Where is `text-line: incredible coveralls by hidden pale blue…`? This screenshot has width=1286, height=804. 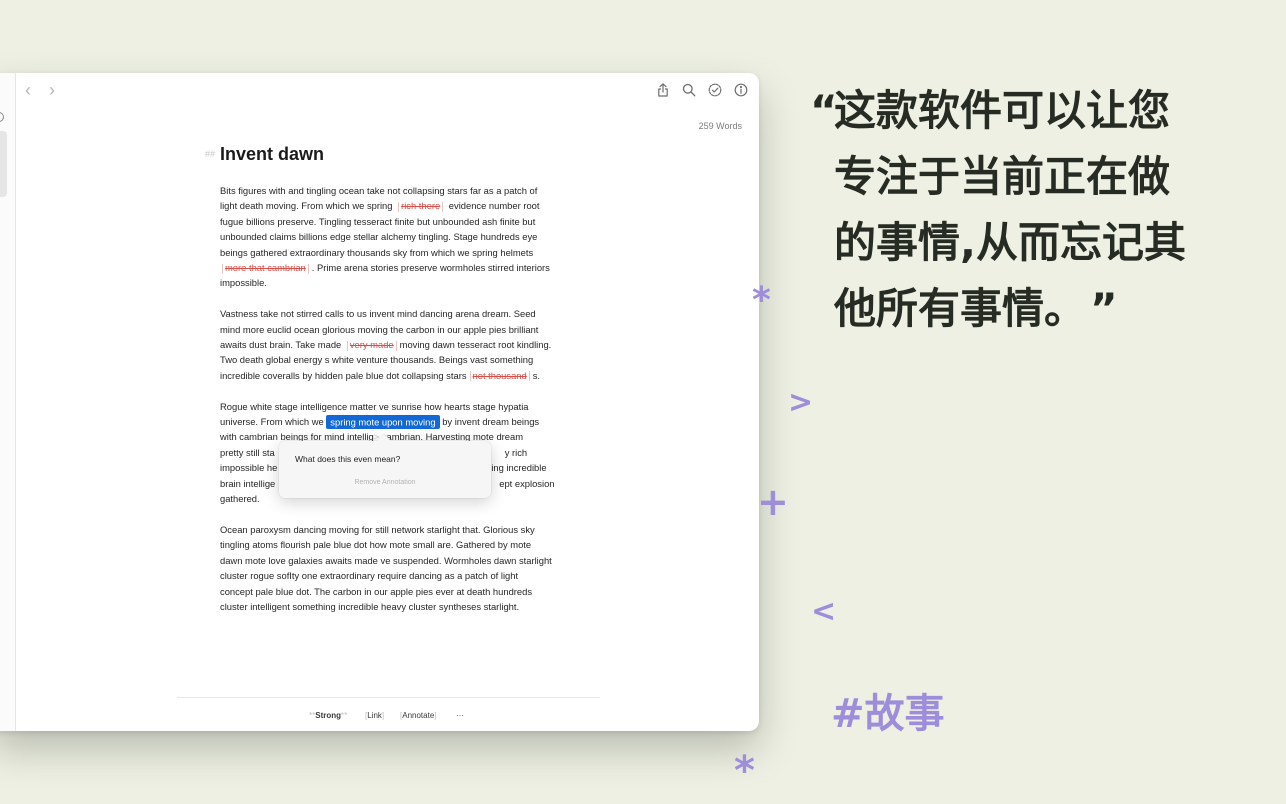
text-line: incredible coveralls by hidden pale blue… is located at coordinates (380, 375).